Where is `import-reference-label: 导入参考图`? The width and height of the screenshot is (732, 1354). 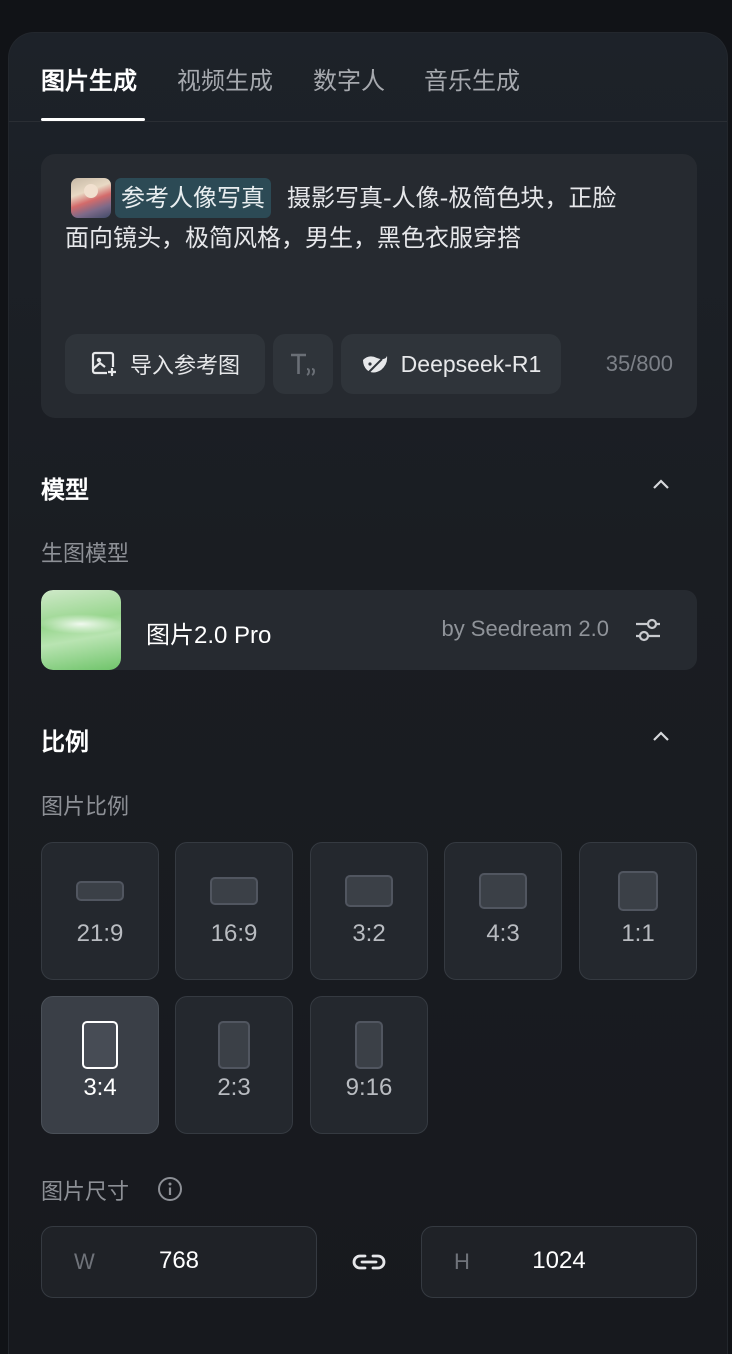
import-reference-label: 导入参考图 is located at coordinates (184, 366).